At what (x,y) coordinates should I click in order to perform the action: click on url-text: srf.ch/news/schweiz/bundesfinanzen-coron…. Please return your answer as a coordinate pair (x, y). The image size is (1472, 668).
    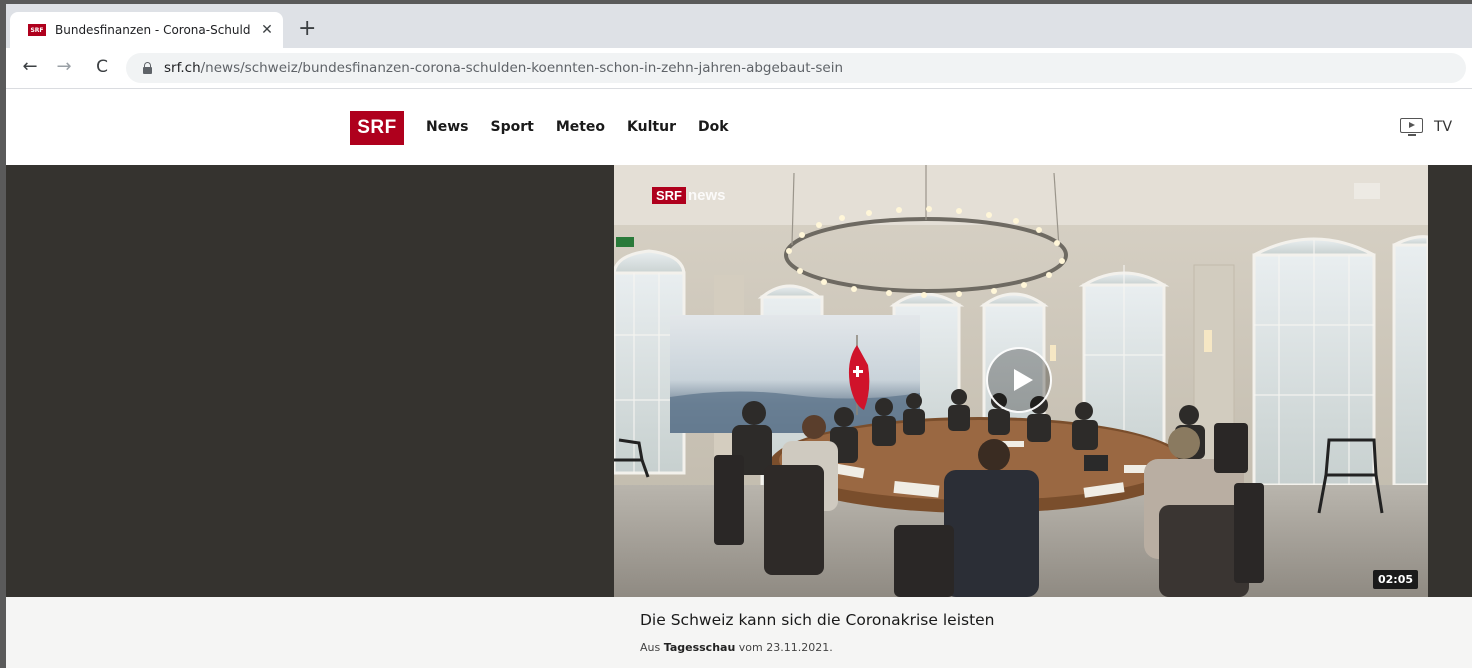
    Looking at the image, I should click on (503, 68).